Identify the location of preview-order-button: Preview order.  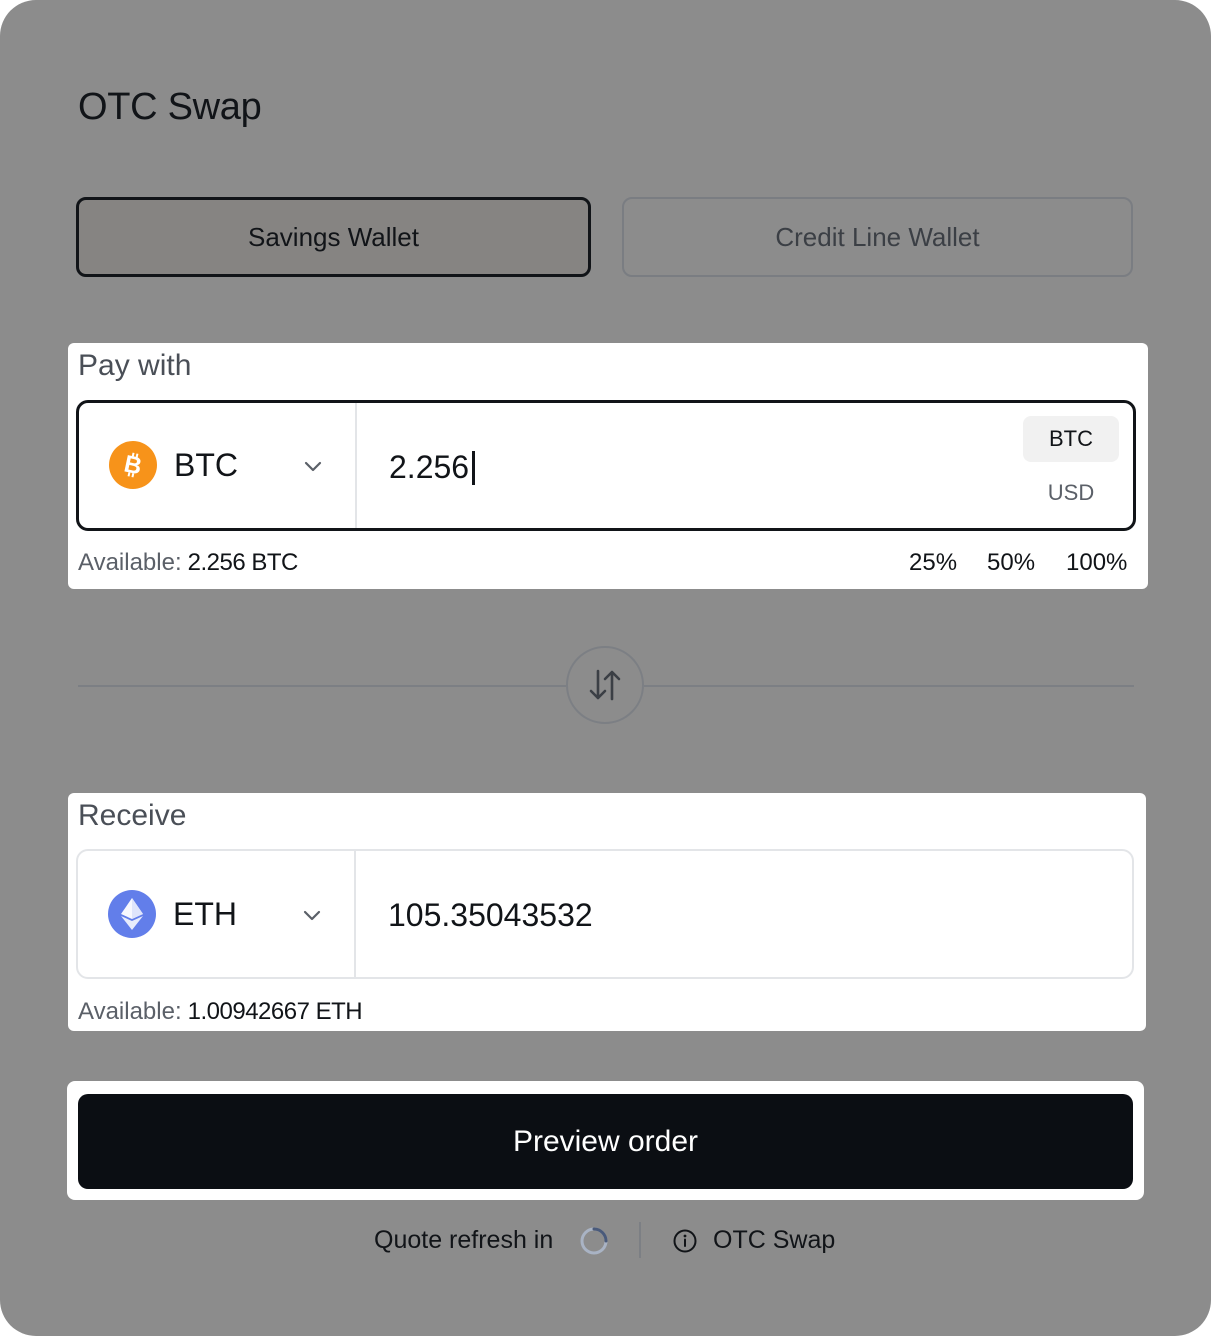
(605, 1141).